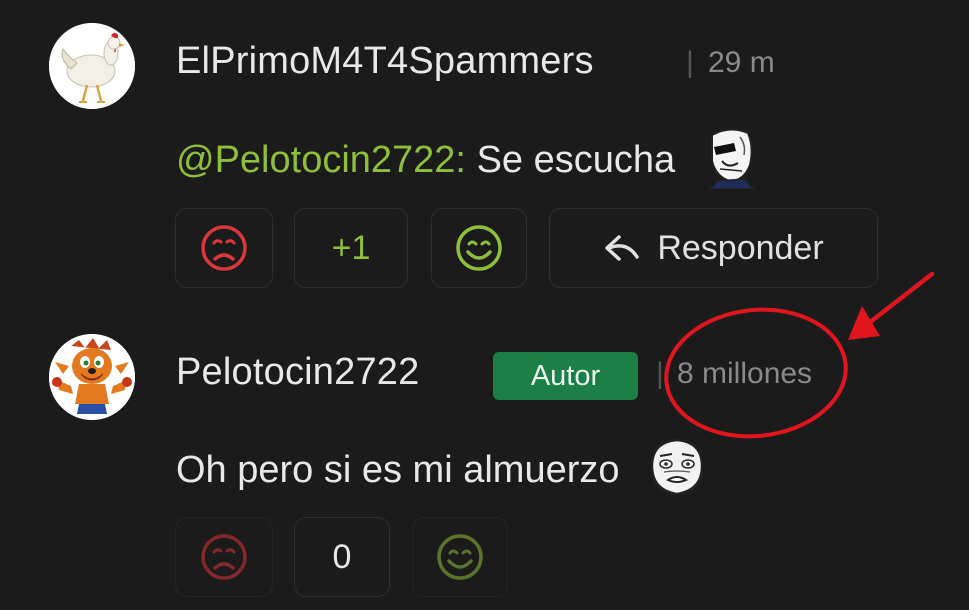 Image resolution: width=969 pixels, height=610 pixels. I want to click on timestamp: 8 millones, so click(744, 374).